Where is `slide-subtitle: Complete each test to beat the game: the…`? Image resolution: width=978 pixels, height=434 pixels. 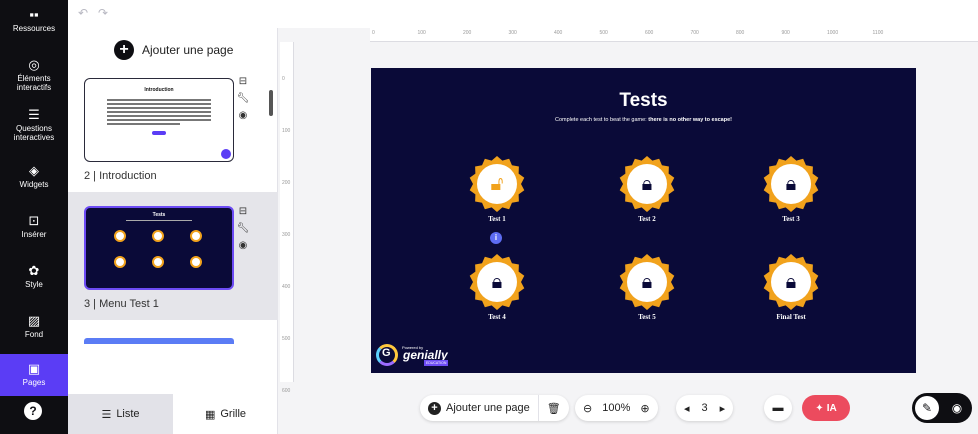
slide-subtitle: Complete each test to beat the game: the… is located at coordinates (643, 120).